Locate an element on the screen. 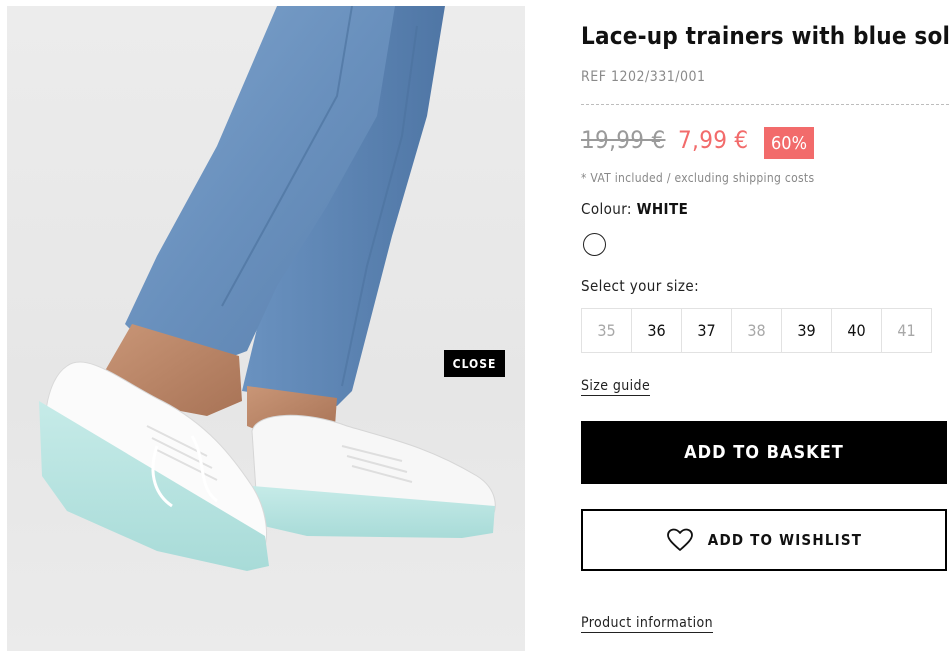  size-guide-link: Size guide is located at coordinates (616, 387).